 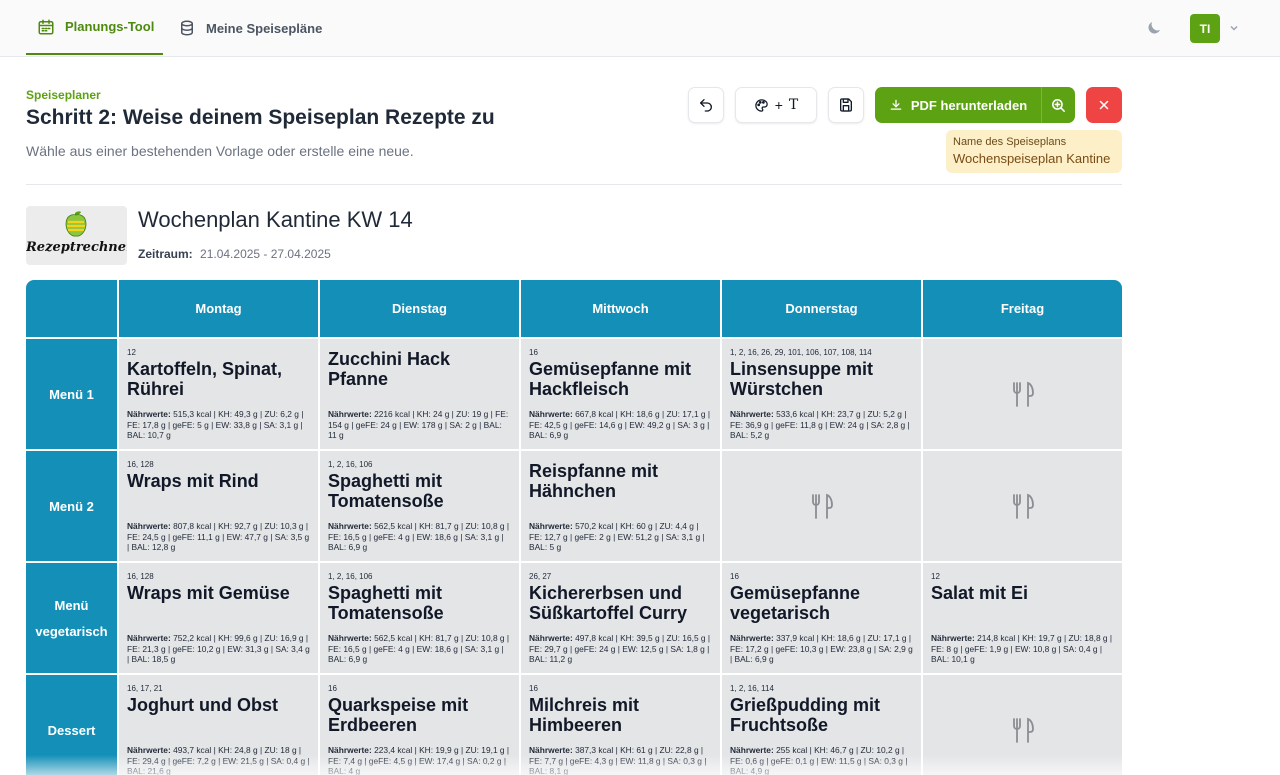 What do you see at coordinates (140, 576) in the screenshot?
I see `allergen-codes: 16, 128` at bounding box center [140, 576].